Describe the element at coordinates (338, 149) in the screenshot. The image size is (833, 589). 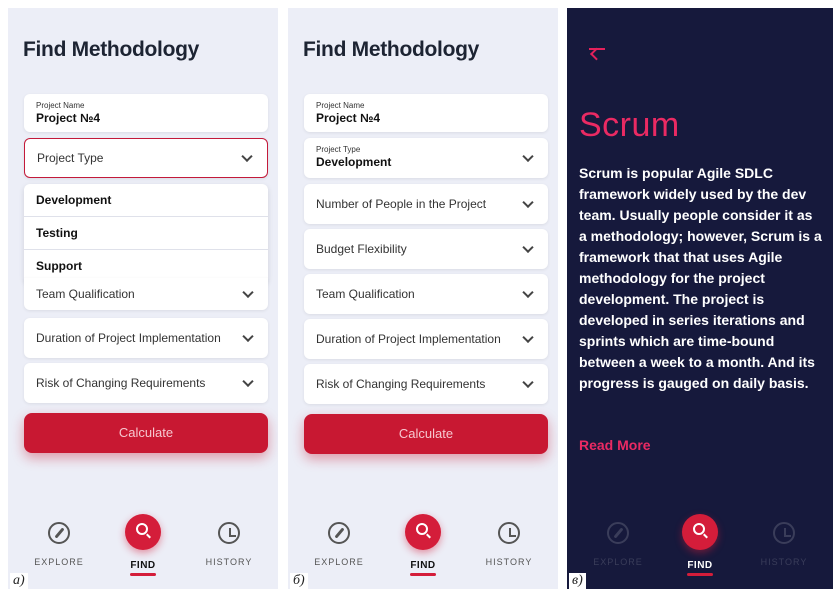
I see `project-type-label: Project Type` at that location.